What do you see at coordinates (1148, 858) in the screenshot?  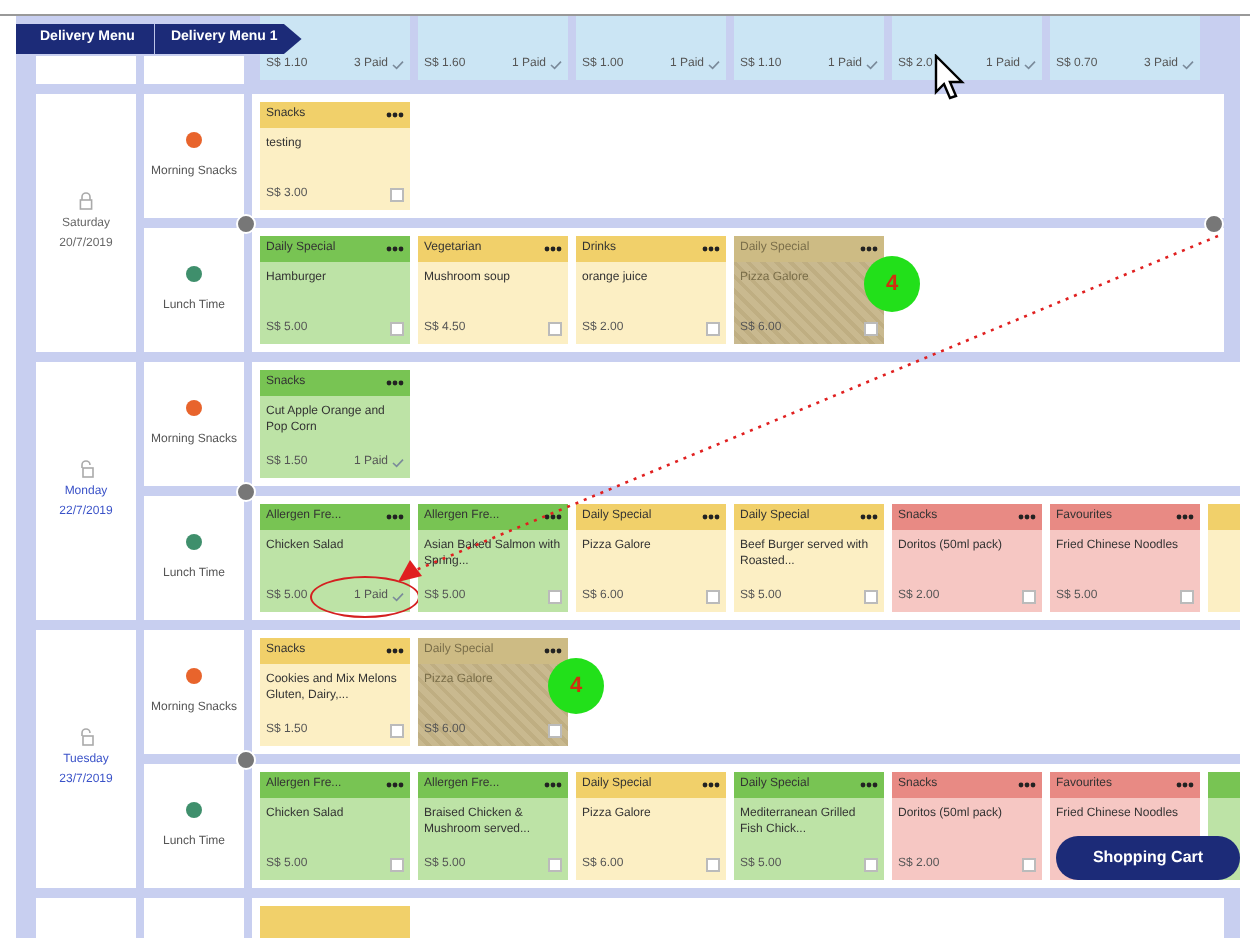 I see `shopping-cart-button: Shopping Cart` at bounding box center [1148, 858].